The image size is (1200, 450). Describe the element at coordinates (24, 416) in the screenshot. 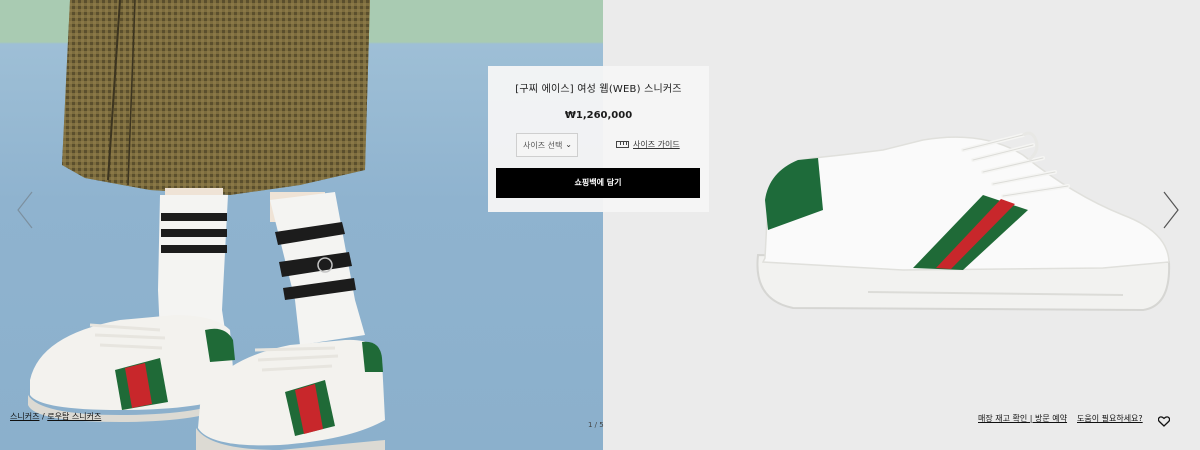

I see `breadcrumb-parent-link: 스니커즈` at that location.